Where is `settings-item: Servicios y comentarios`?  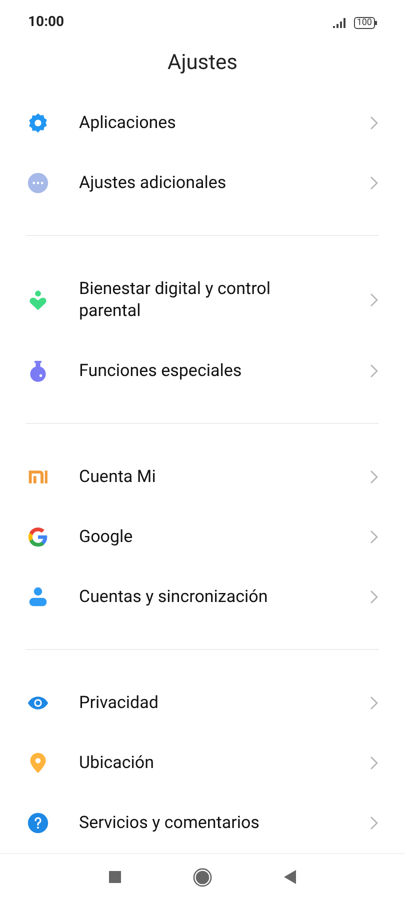
settings-item: Servicios y comentarios is located at coordinates (202, 823).